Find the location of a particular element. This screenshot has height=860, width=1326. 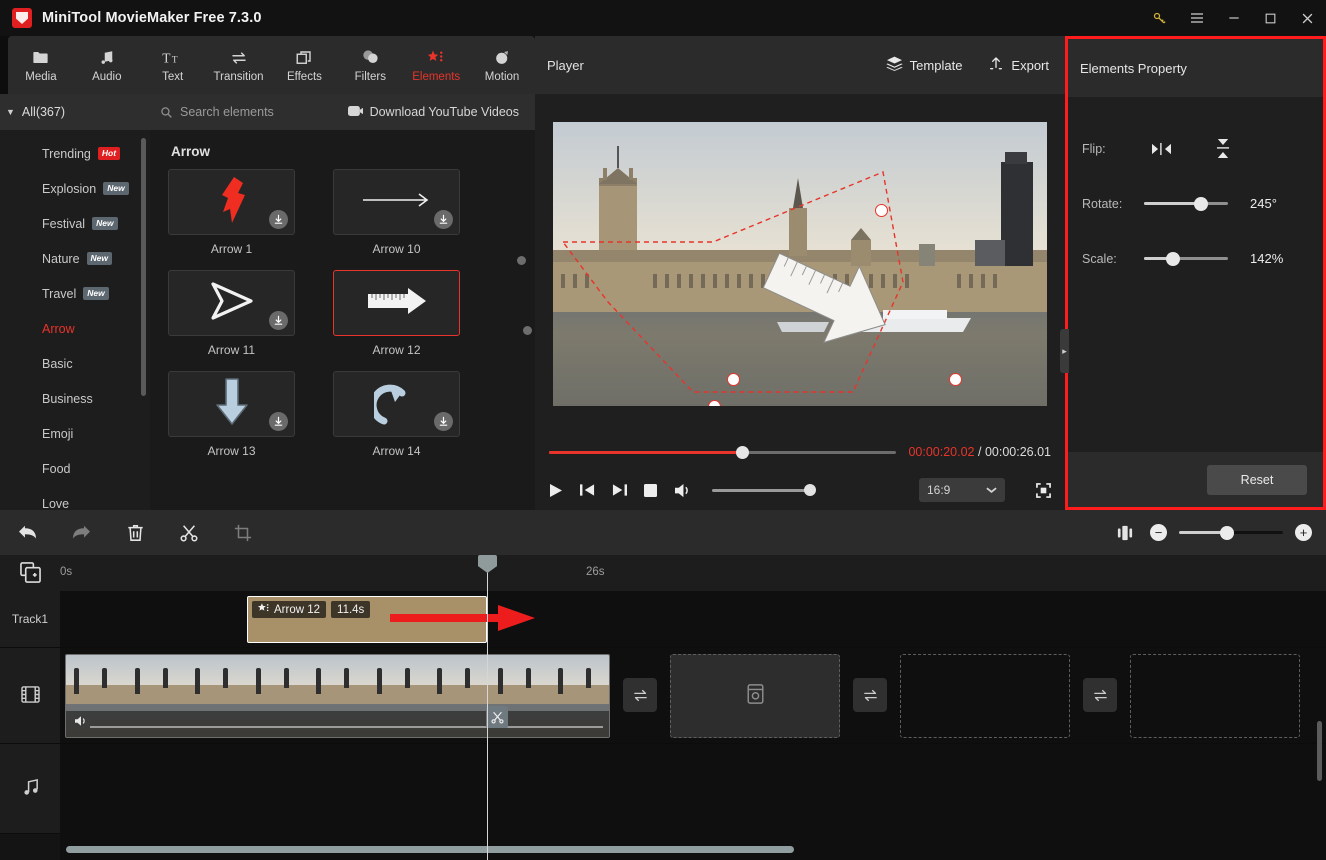

nav-item-audio: Audio is located at coordinates (107, 65).